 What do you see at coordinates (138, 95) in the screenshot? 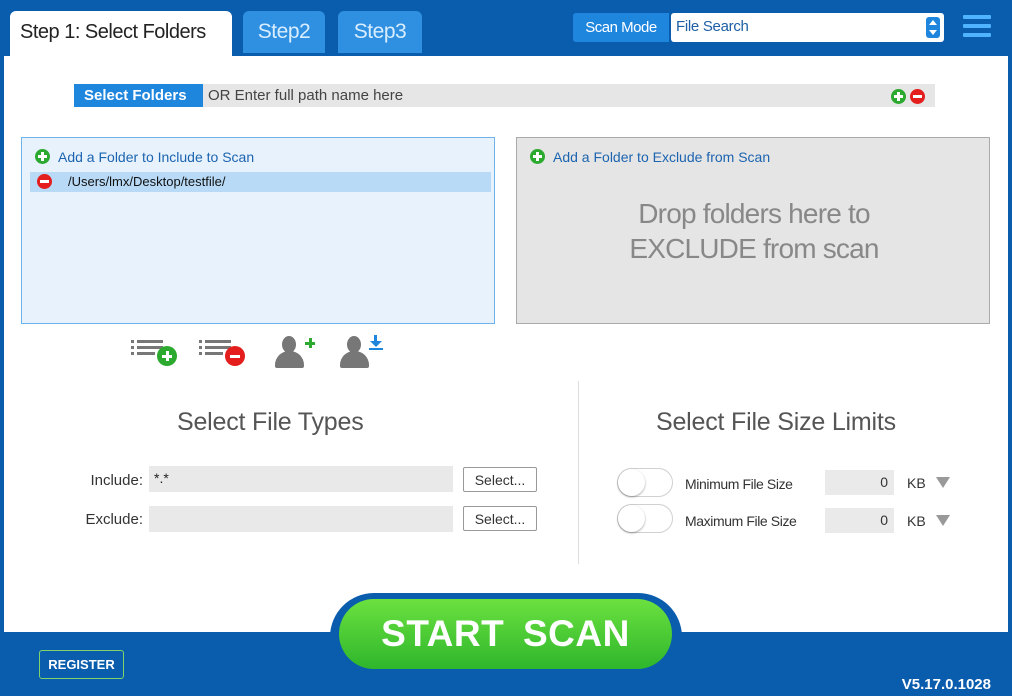
I see `select-folders-button: Select Folders` at bounding box center [138, 95].